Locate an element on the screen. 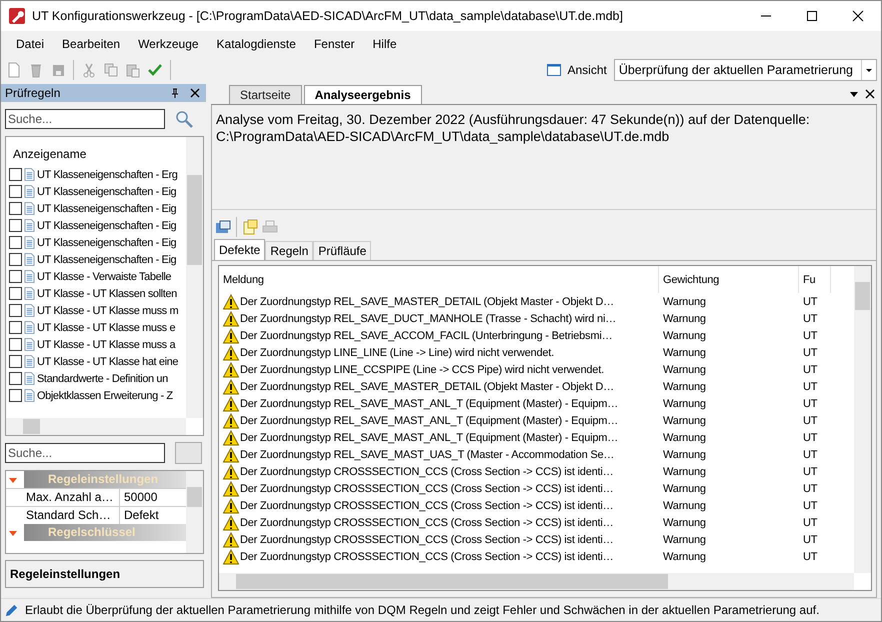  menu-item: Datei is located at coordinates (30, 44).